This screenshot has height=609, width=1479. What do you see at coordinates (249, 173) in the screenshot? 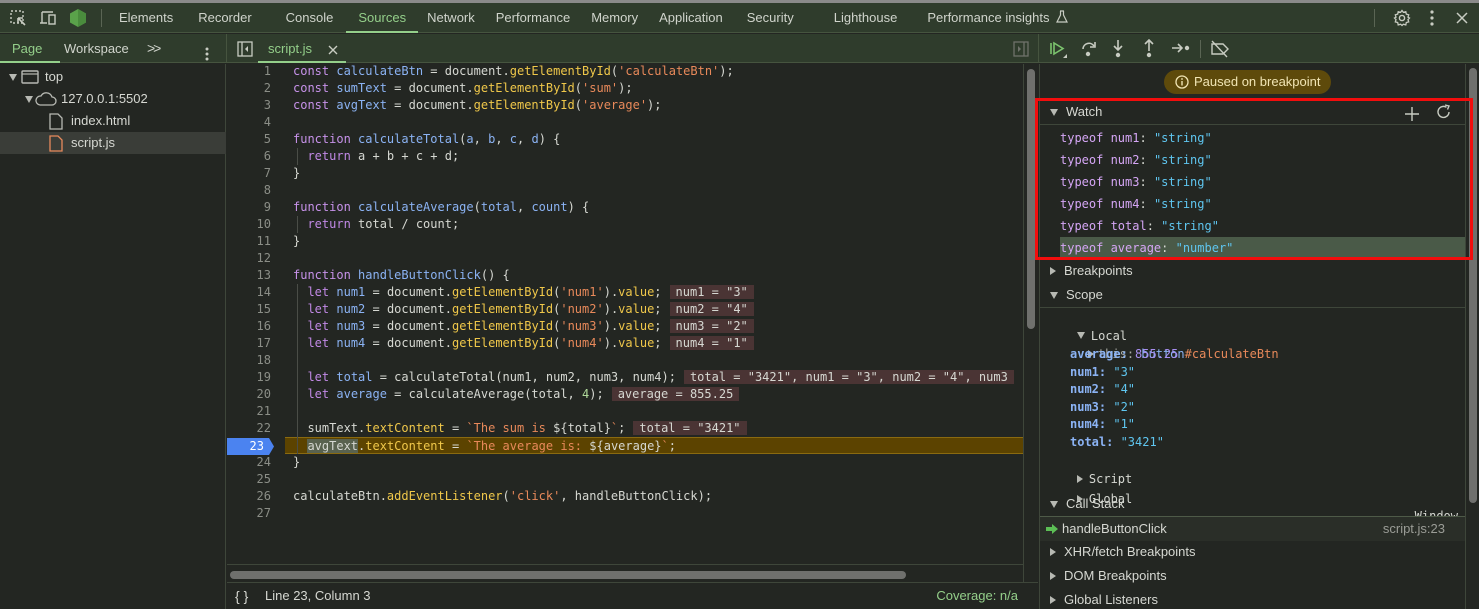
I see `line-number: 7` at bounding box center [249, 173].